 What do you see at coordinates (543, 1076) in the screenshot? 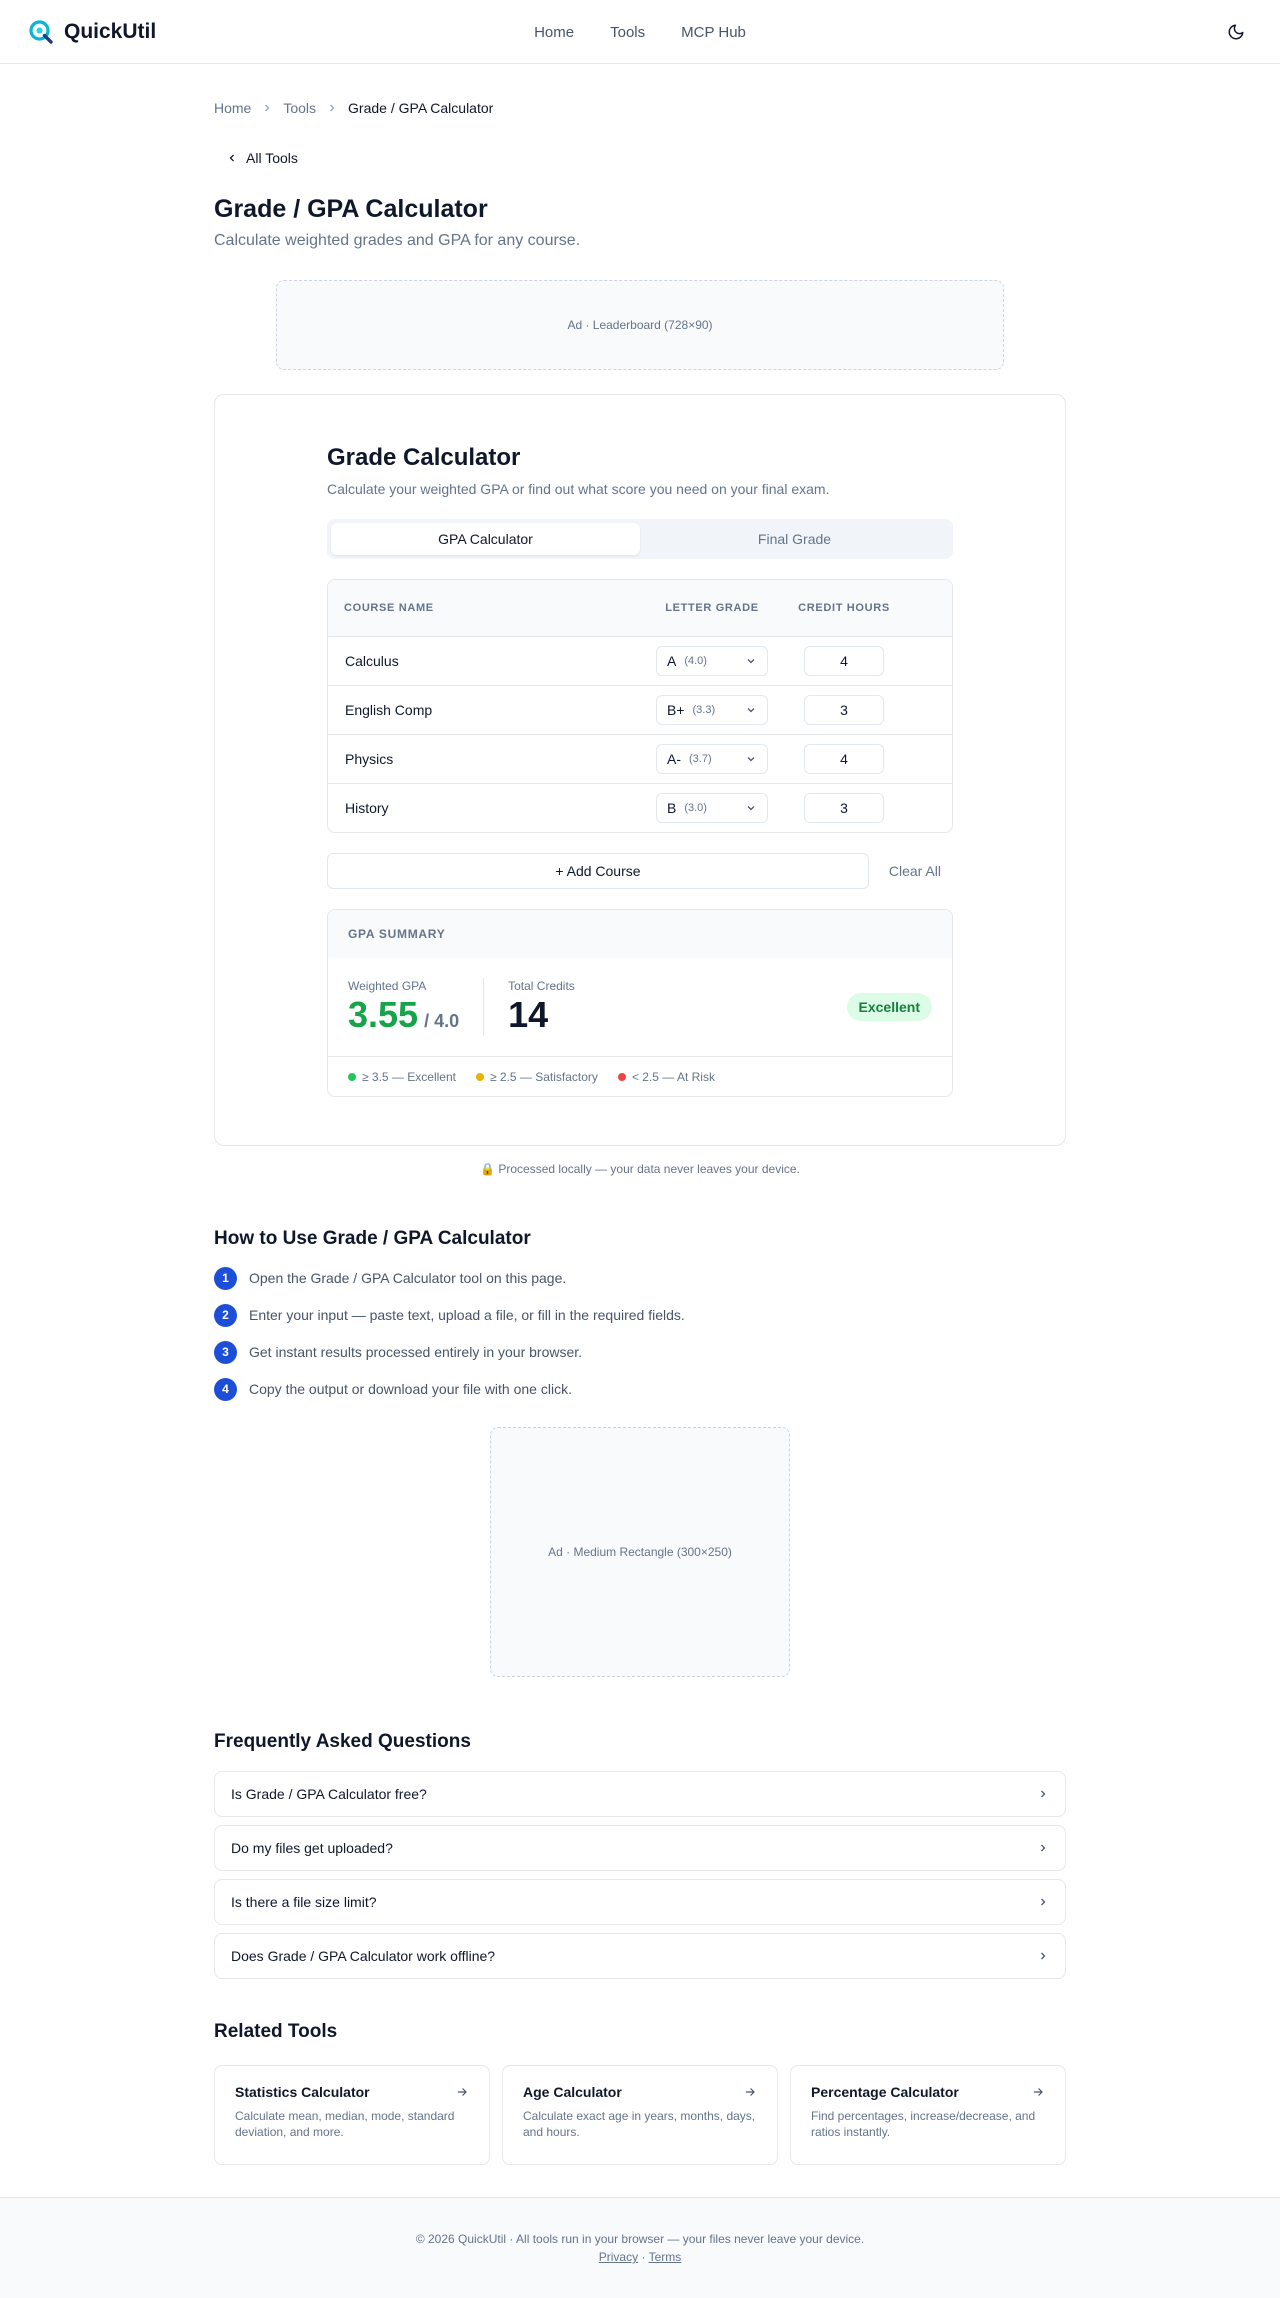
I see `legend-label: ≥ 2.5 — Satisfactory` at bounding box center [543, 1076].